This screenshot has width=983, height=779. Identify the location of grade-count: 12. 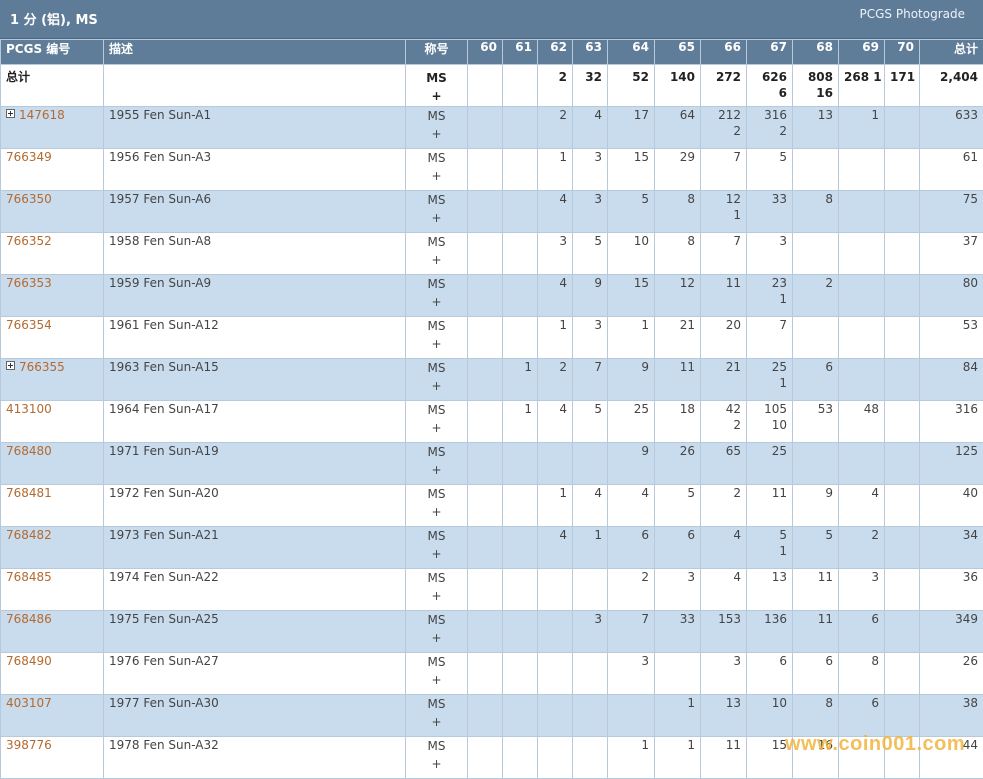
(677, 283).